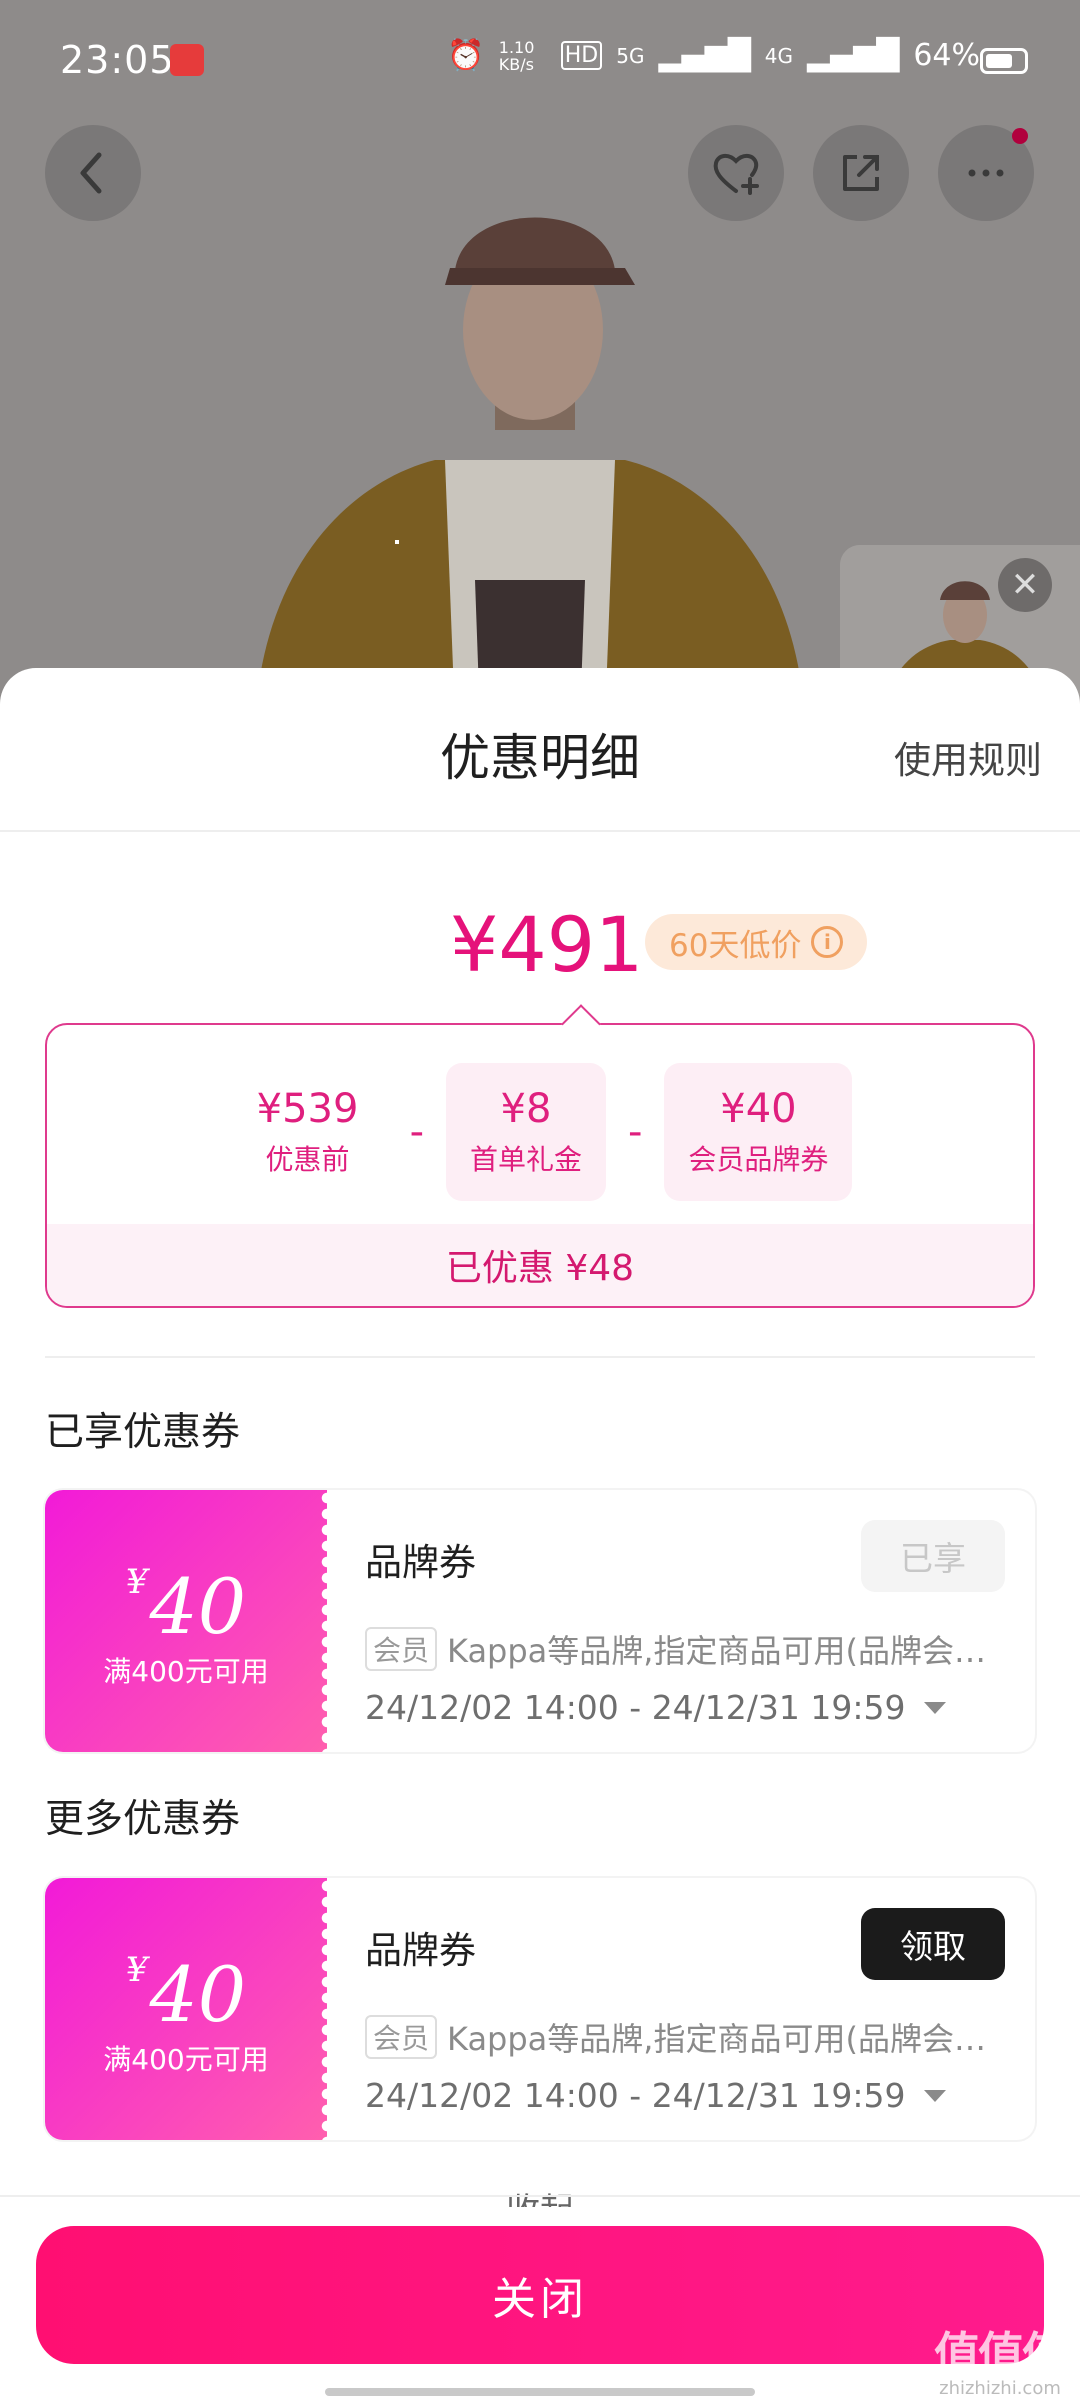  What do you see at coordinates (735, 945) in the screenshot?
I see `low-price-label: 60天低价` at bounding box center [735, 945].